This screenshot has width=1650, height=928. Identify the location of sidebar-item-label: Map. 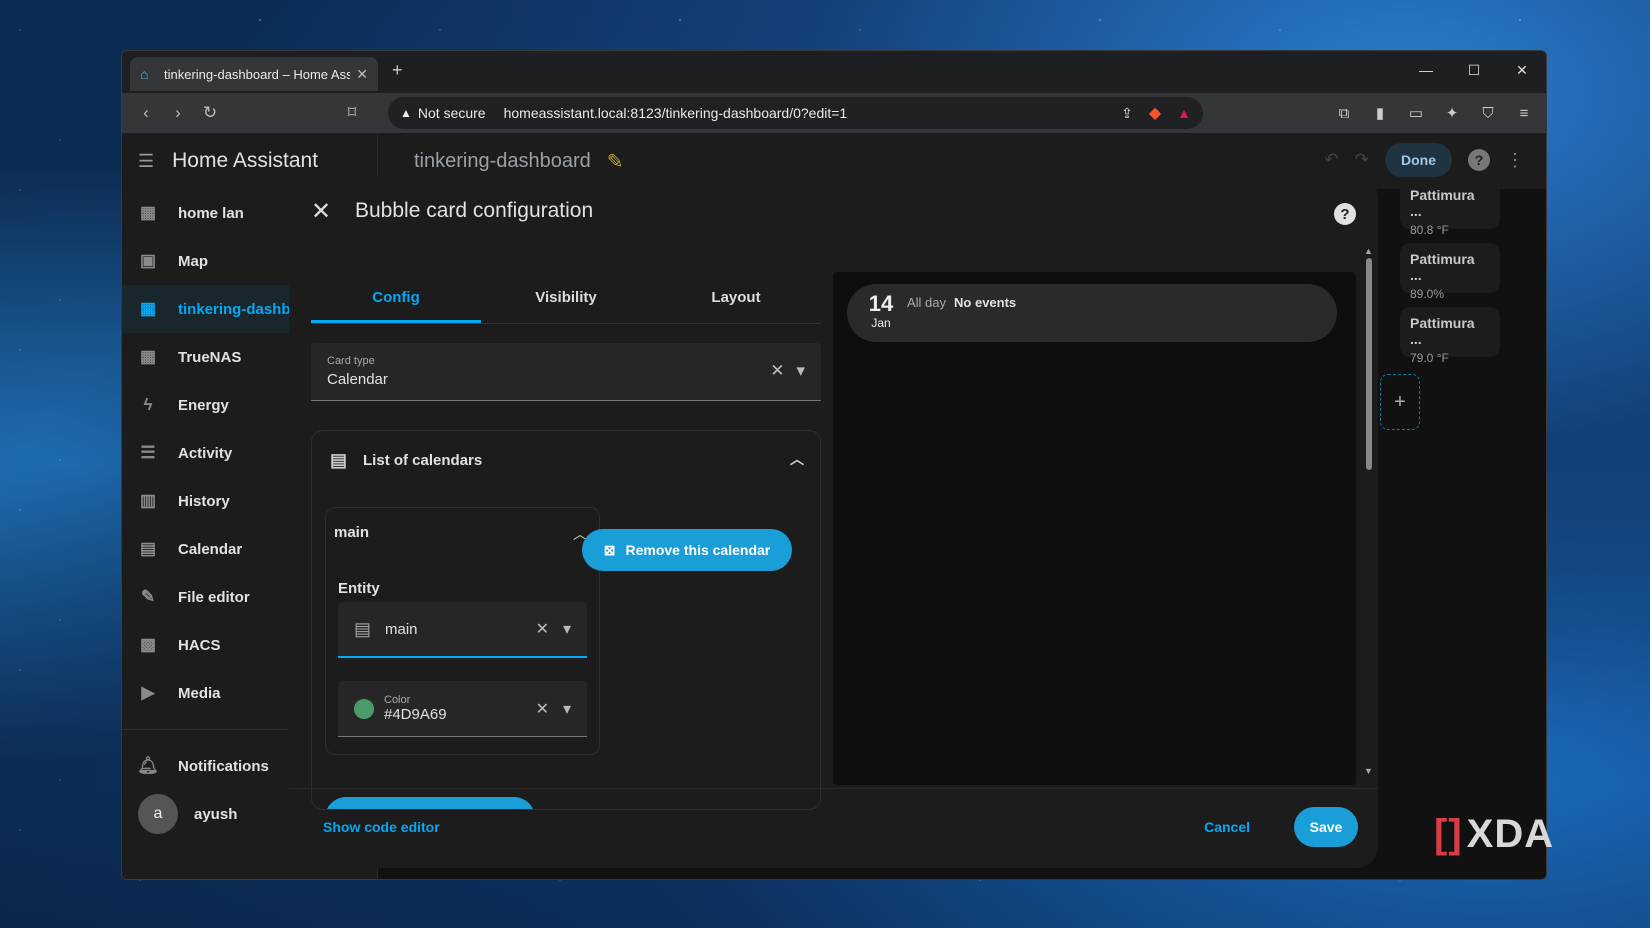
(193, 261).